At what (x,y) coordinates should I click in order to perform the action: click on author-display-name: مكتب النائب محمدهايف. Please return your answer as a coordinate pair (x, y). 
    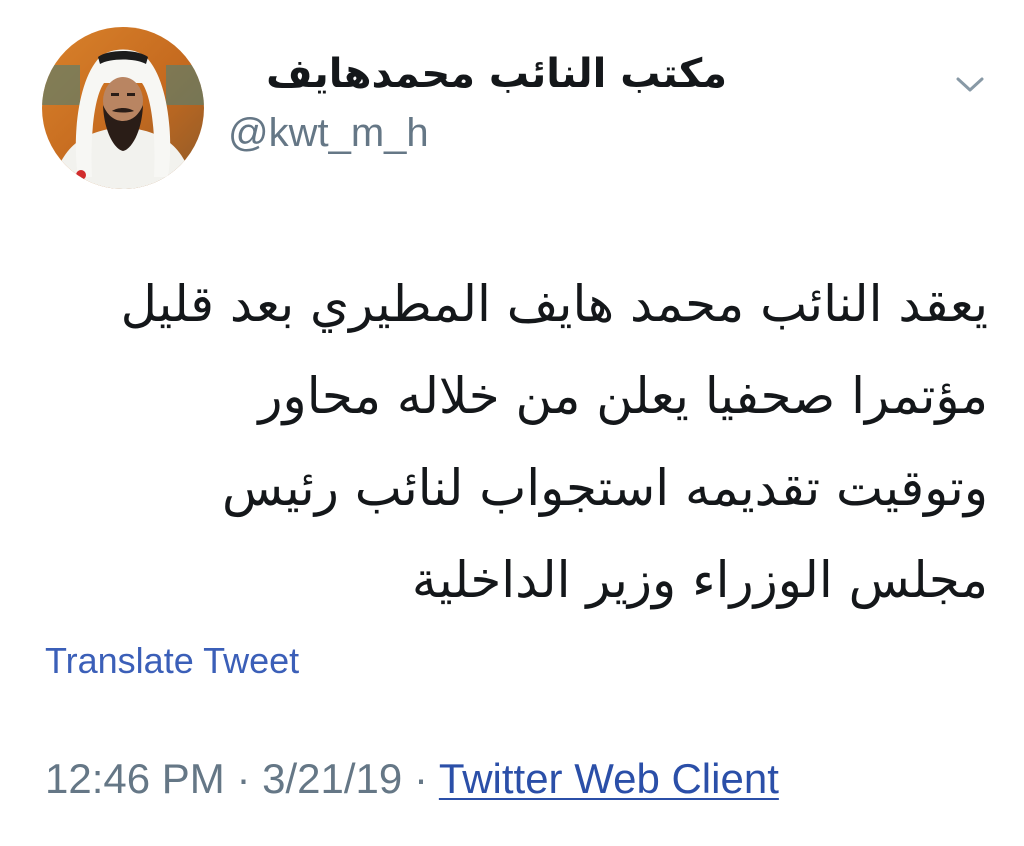
    Looking at the image, I should click on (496, 74).